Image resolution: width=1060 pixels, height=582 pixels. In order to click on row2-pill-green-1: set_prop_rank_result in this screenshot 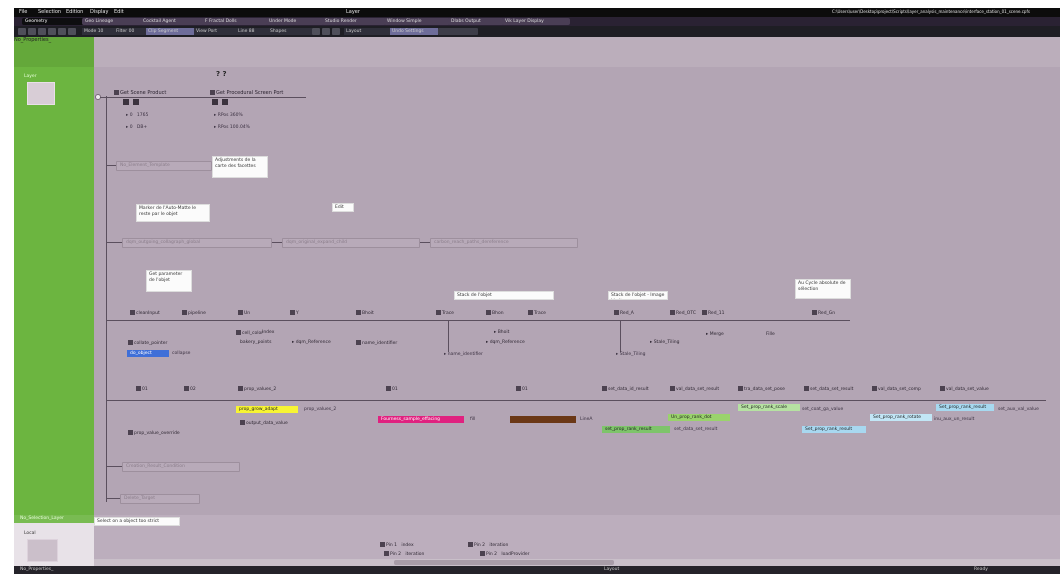, I will do `click(636, 429)`.